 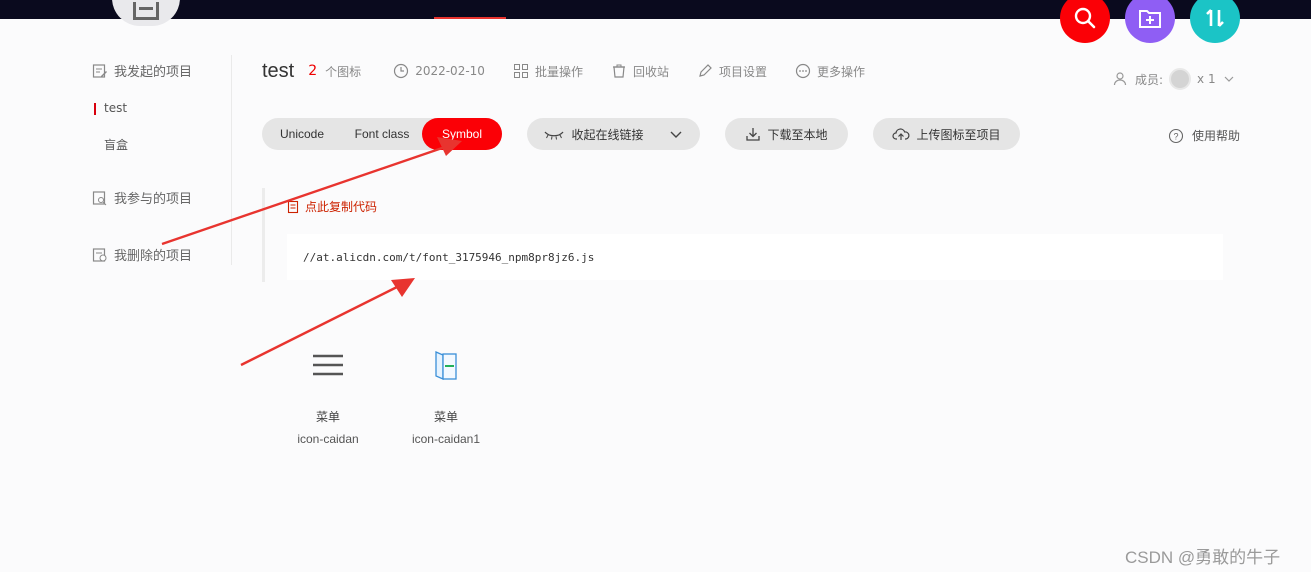 What do you see at coordinates (99, 254) in the screenshot?
I see `deleted-doc-icon` at bounding box center [99, 254].